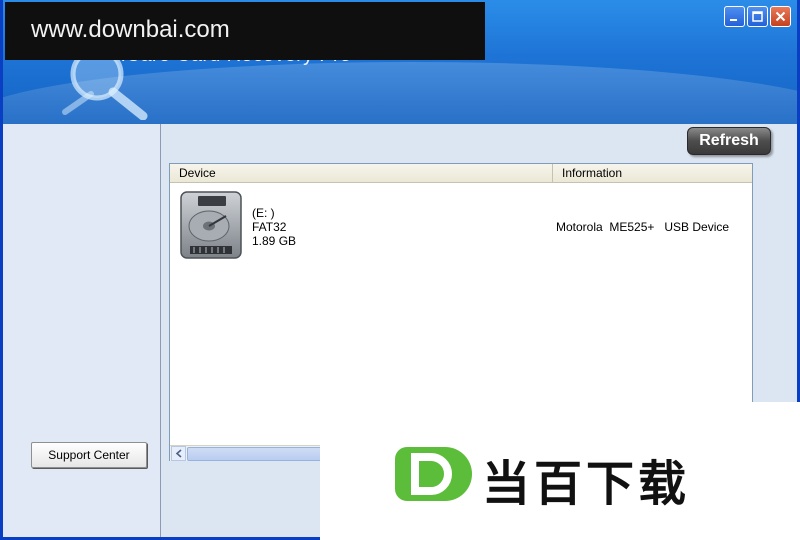  What do you see at coordinates (130, 29) in the screenshot?
I see `watermark-text: www.downbai.com` at bounding box center [130, 29].